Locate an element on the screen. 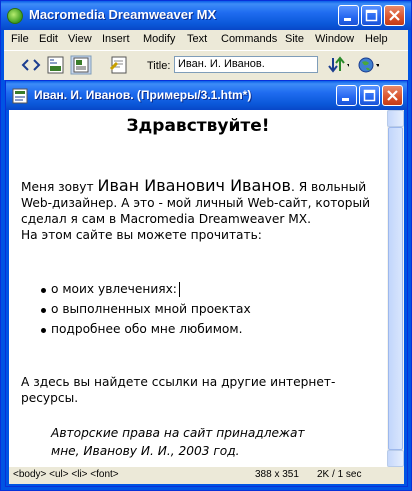 This screenshot has width=412, height=491. split-view-icon is located at coordinates (56, 65).